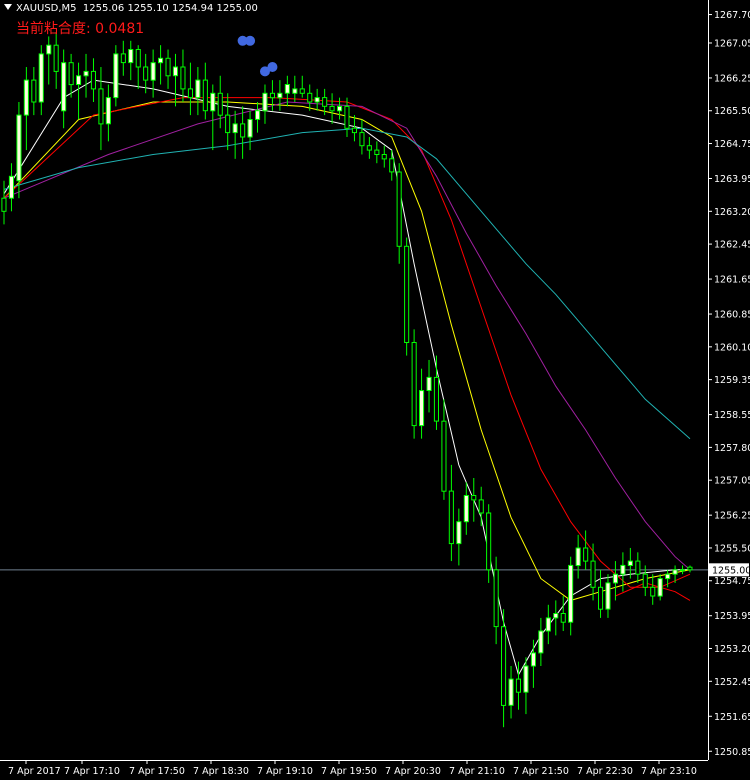  I want to click on x-tick-label: 7 Apr 20:30, so click(413, 771).